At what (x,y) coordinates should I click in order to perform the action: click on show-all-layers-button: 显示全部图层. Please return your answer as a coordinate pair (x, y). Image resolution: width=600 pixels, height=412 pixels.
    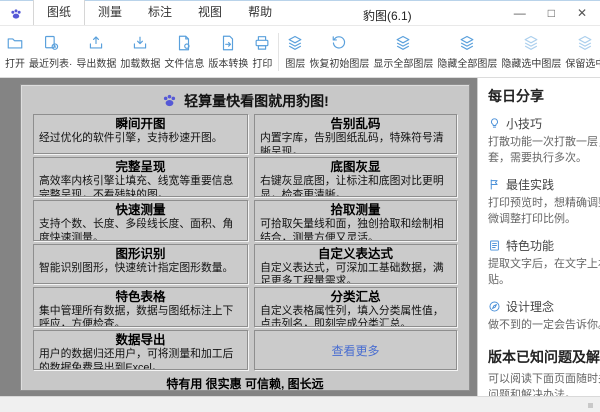
    Looking at the image, I should click on (403, 52).